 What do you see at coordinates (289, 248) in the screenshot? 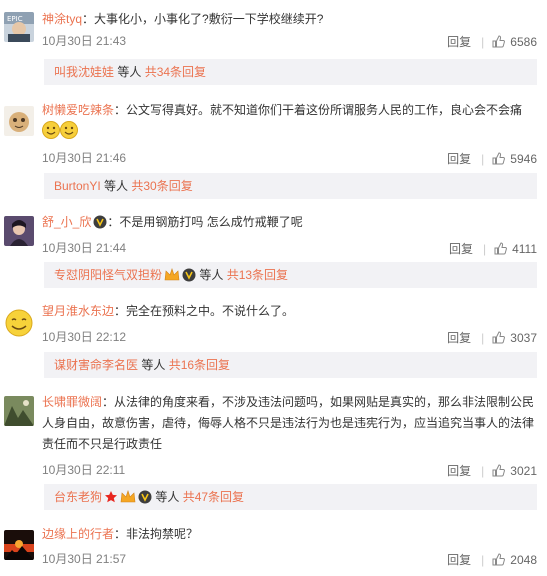
I see `comment-meta: 10月30日 21:44 回复 | 4111` at bounding box center [289, 248].